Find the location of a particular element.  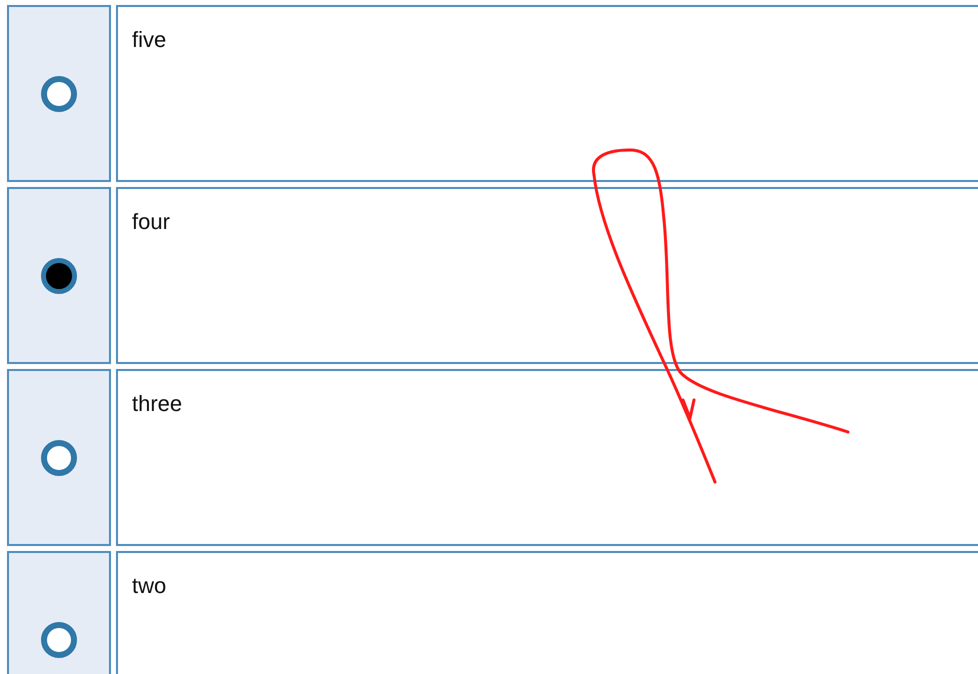

option-label: three is located at coordinates (157, 404).